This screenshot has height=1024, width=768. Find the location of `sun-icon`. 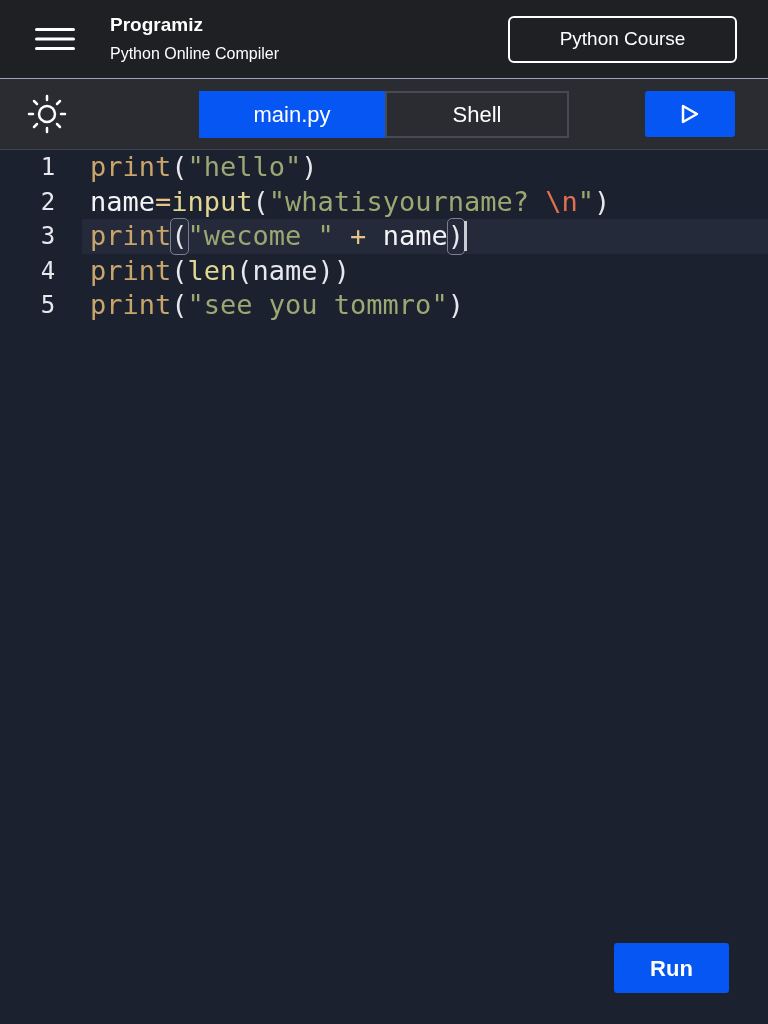

sun-icon is located at coordinates (47, 114).